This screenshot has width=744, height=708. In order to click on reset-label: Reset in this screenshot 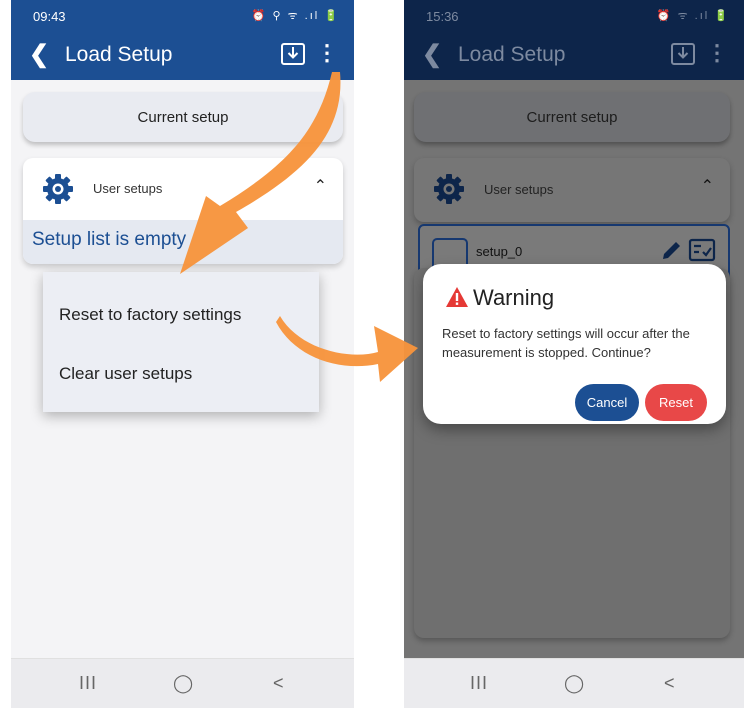, I will do `click(676, 402)`.